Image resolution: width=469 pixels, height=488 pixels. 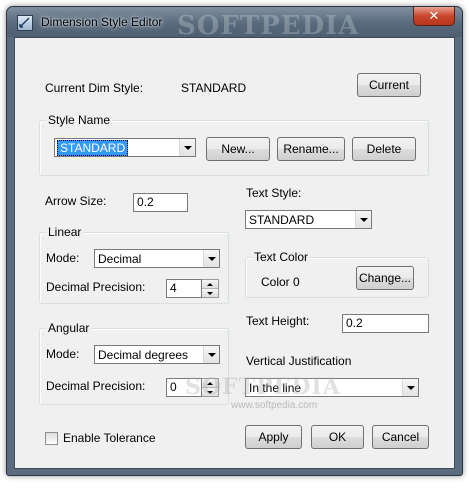 What do you see at coordinates (281, 257) in the screenshot?
I see `text-color-group-title: Text Color` at bounding box center [281, 257].